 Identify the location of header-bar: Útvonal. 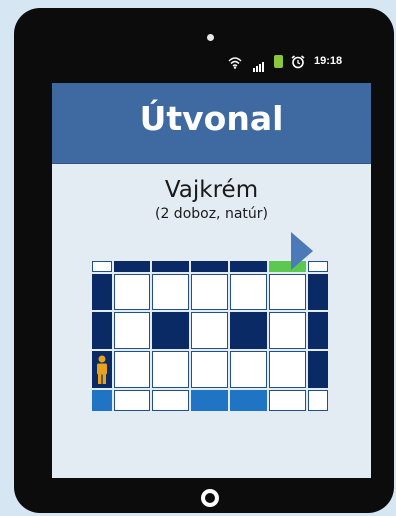
(211, 123).